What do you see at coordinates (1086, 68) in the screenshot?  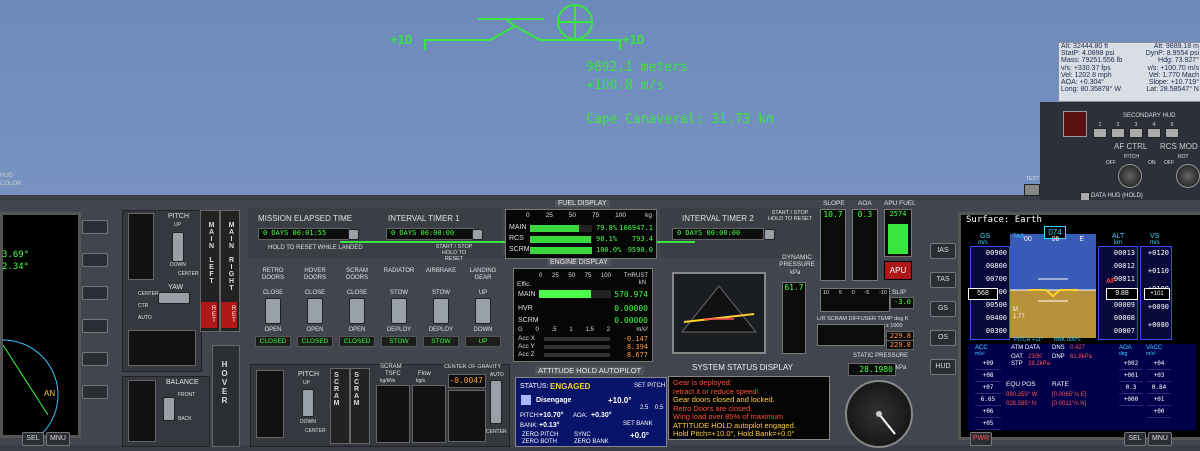 I see `data-hud-left: v/s: +330.37 fps` at bounding box center [1086, 68].